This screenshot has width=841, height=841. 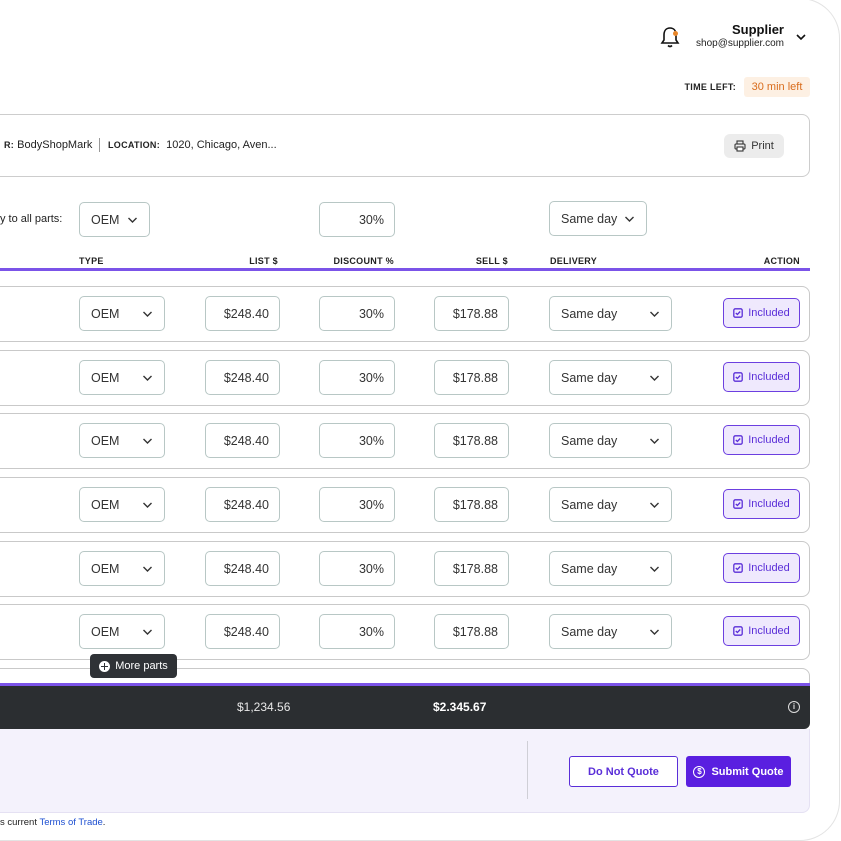 I want to click on header-underline, so click(x=405, y=269).